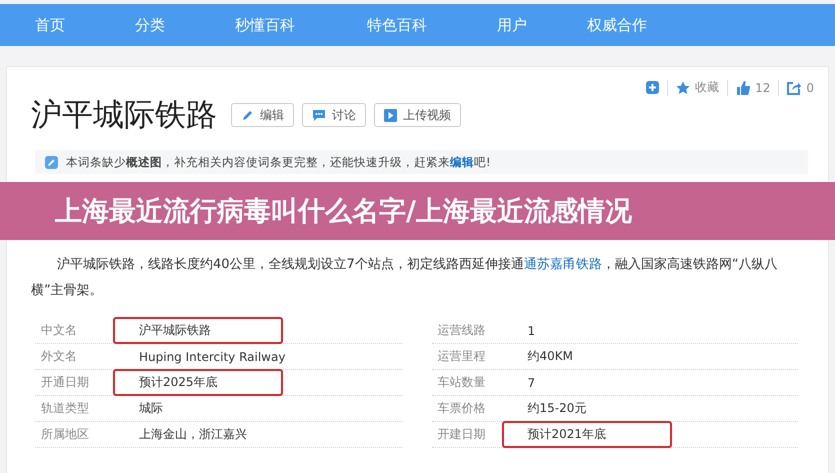 Image resolution: width=835 pixels, height=473 pixels. Describe the element at coordinates (512, 25) in the screenshot. I see `nav-item: 用户` at that location.